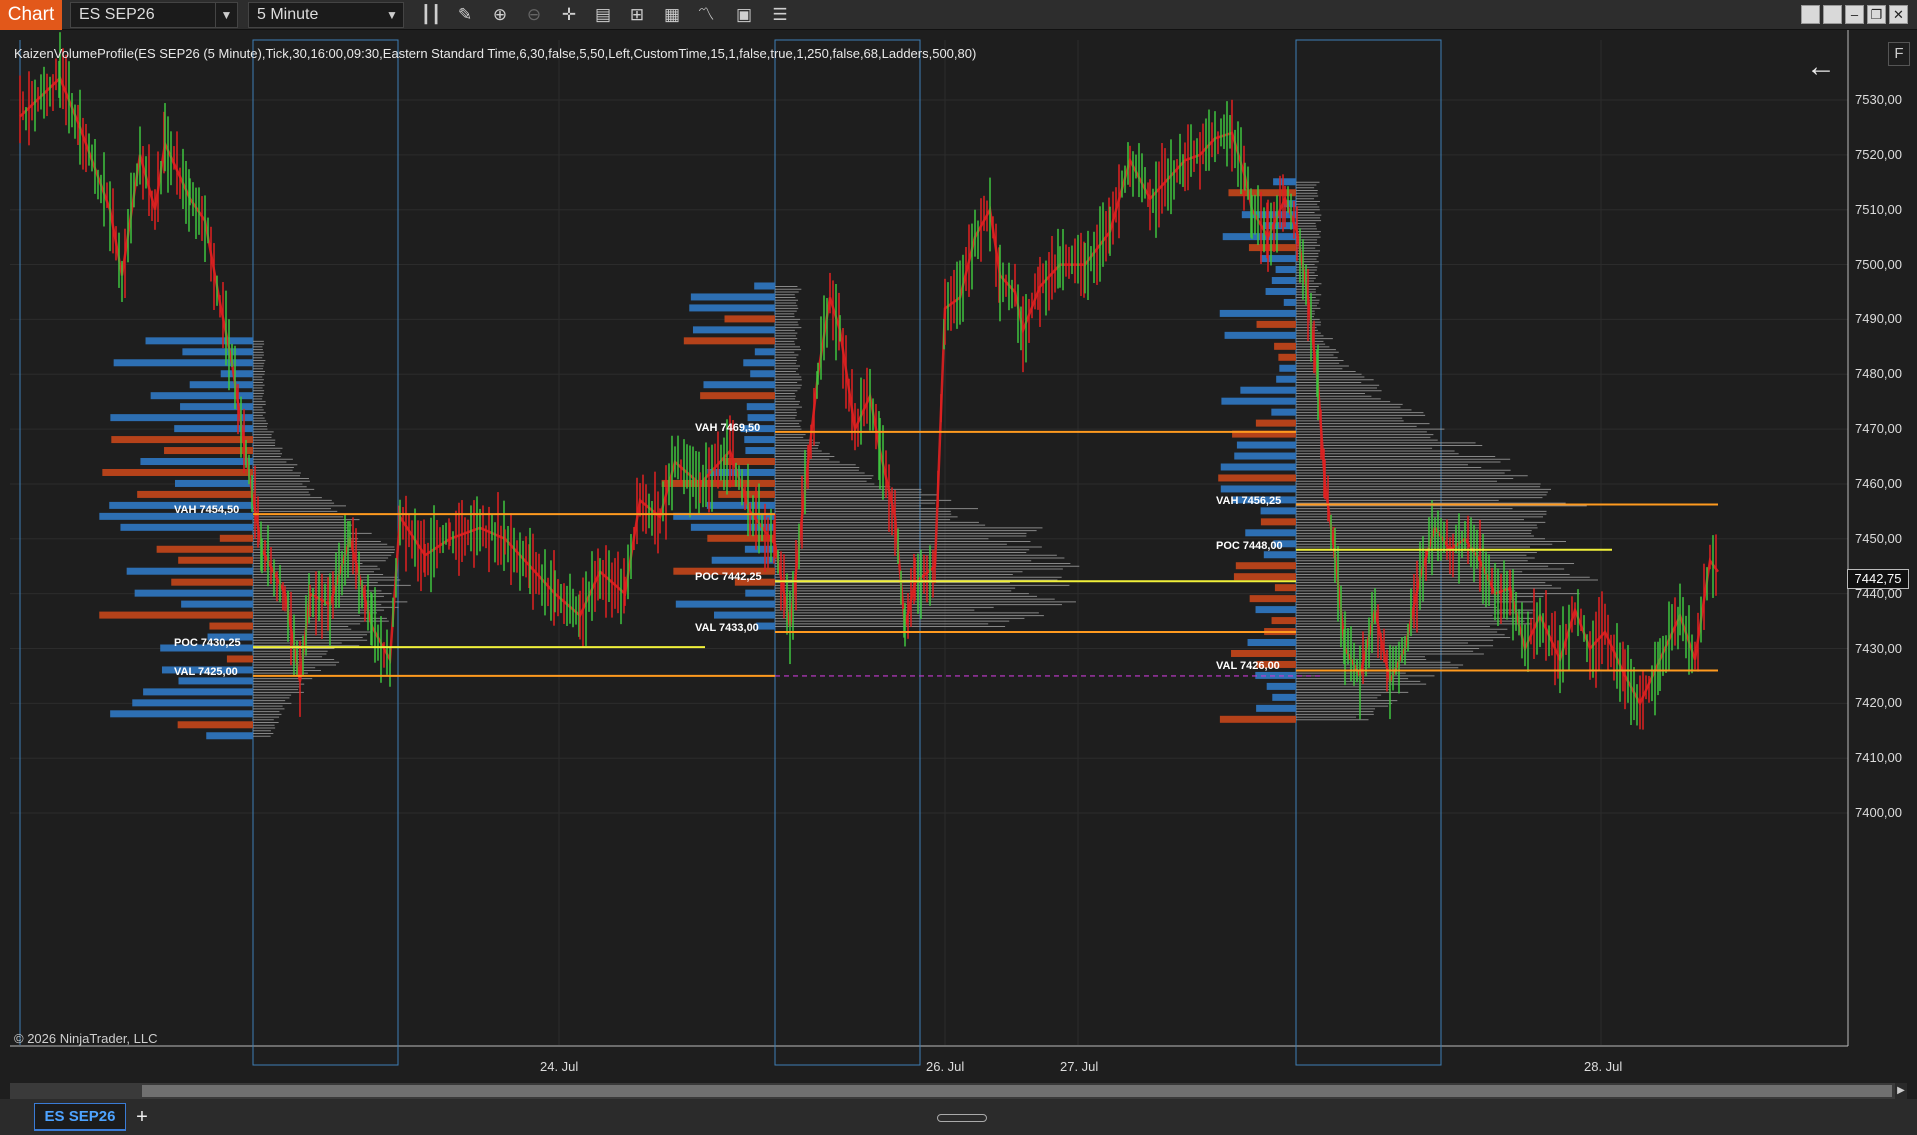 This screenshot has height=1135, width=1917. I want to click on window-toggle-icon, so click(1810, 14).